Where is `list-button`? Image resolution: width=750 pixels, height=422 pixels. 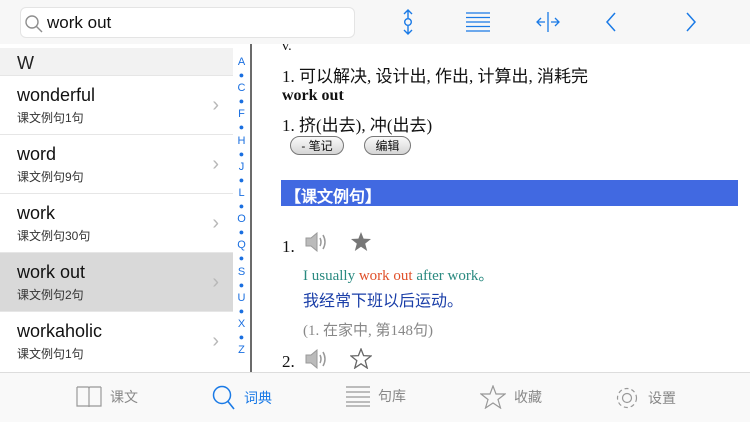
list-button is located at coordinates (478, 22).